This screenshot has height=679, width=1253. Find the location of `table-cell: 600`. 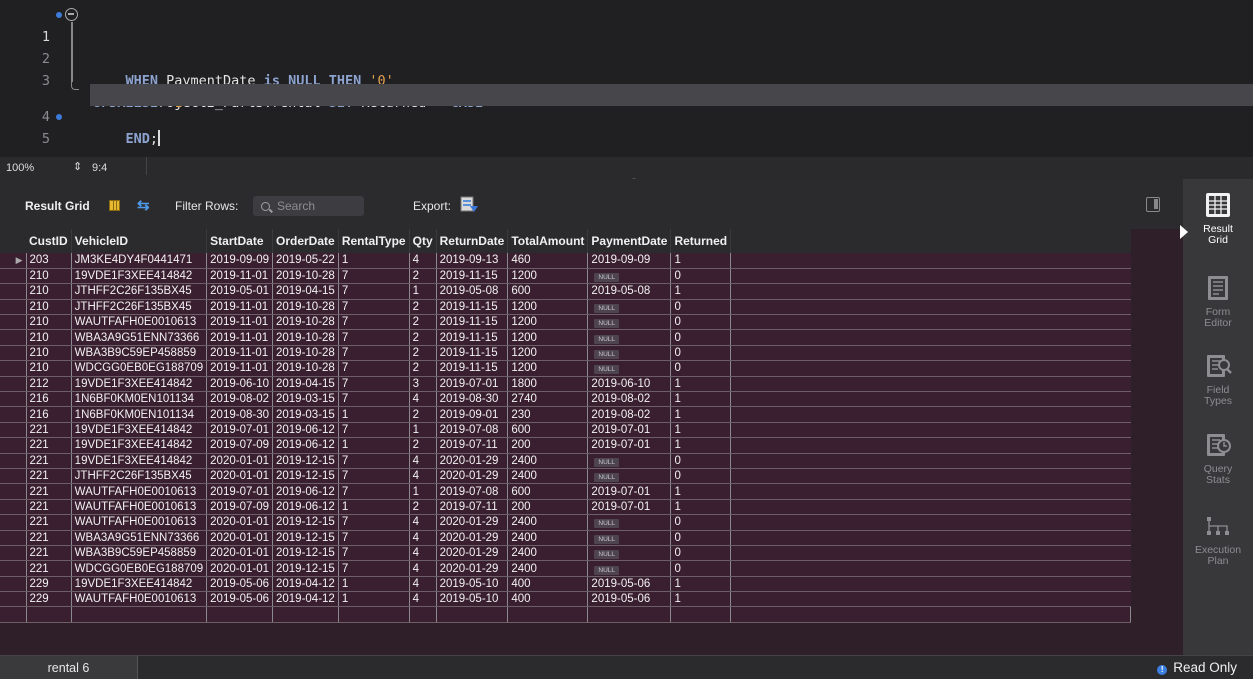

table-cell: 600 is located at coordinates (548, 291).